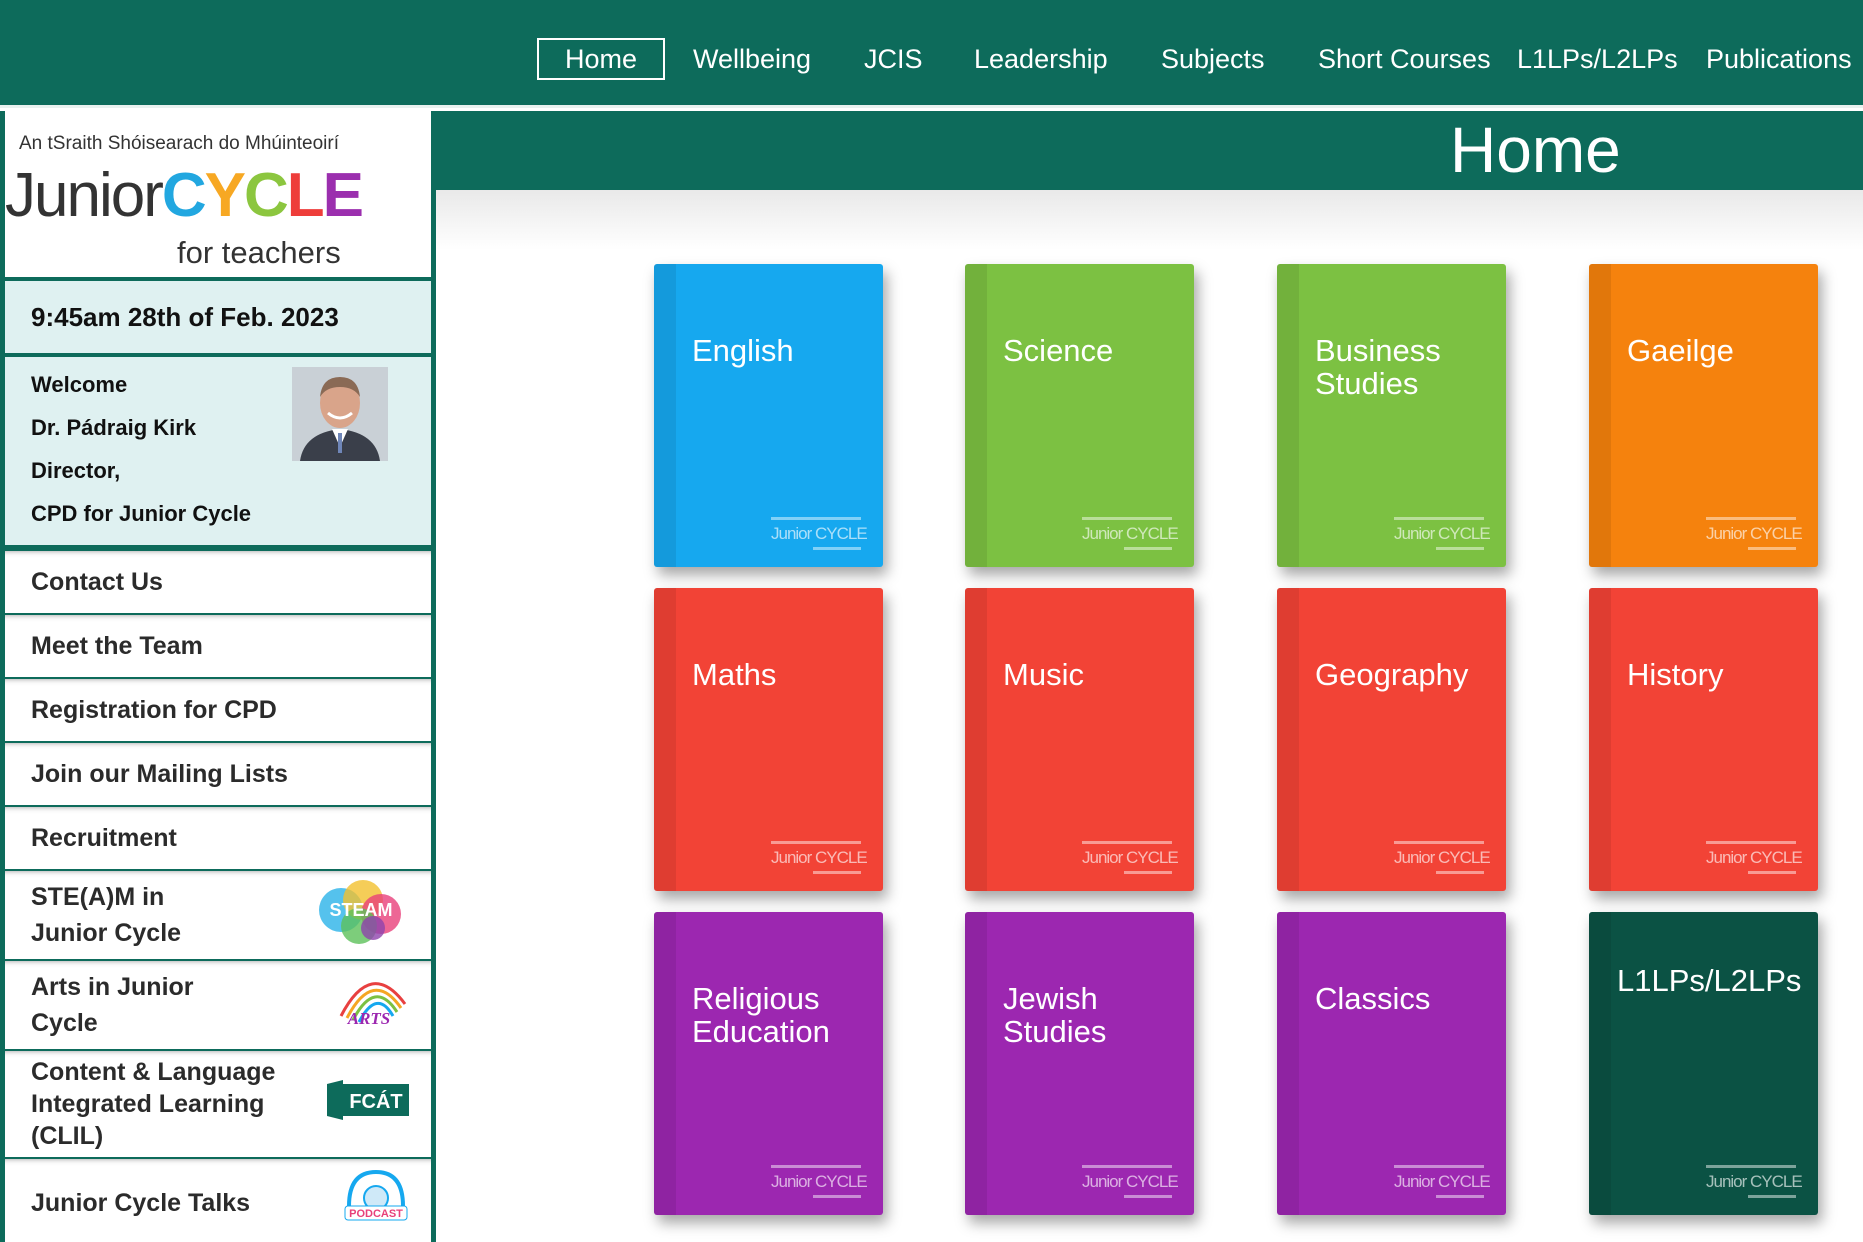 Image resolution: width=1863 pixels, height=1242 pixels. What do you see at coordinates (369, 1018) in the screenshot?
I see `badge-text: ARTS` at bounding box center [369, 1018].